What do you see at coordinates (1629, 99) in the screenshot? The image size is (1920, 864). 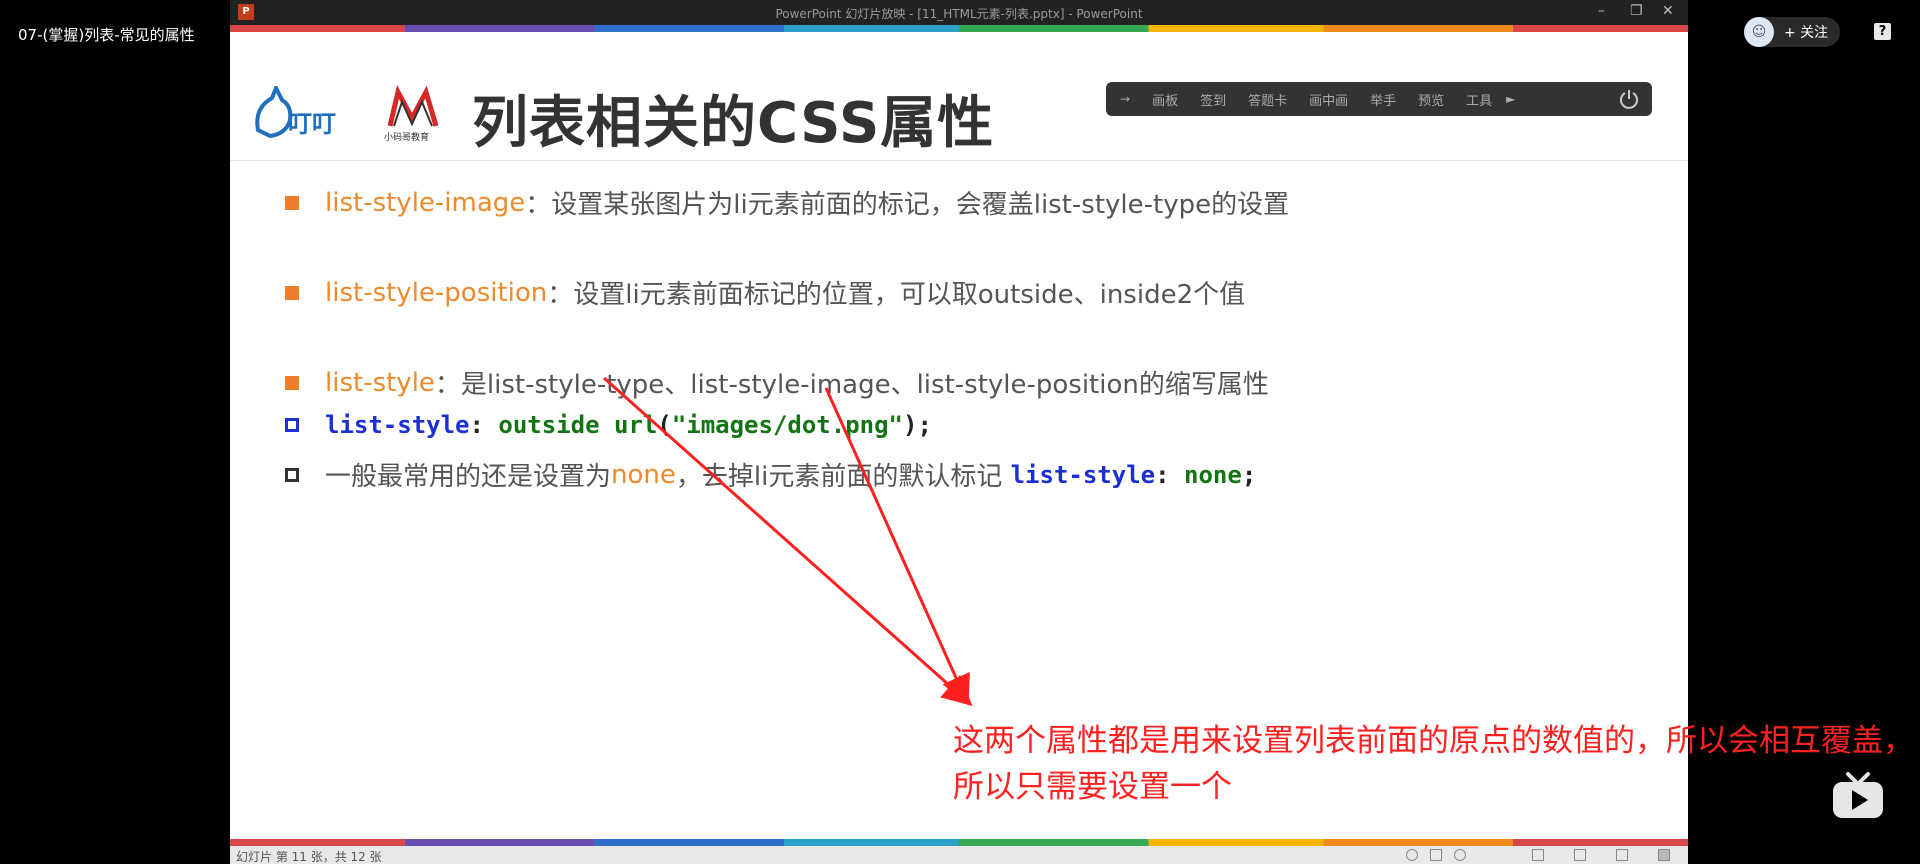 I see `power-icon` at bounding box center [1629, 99].